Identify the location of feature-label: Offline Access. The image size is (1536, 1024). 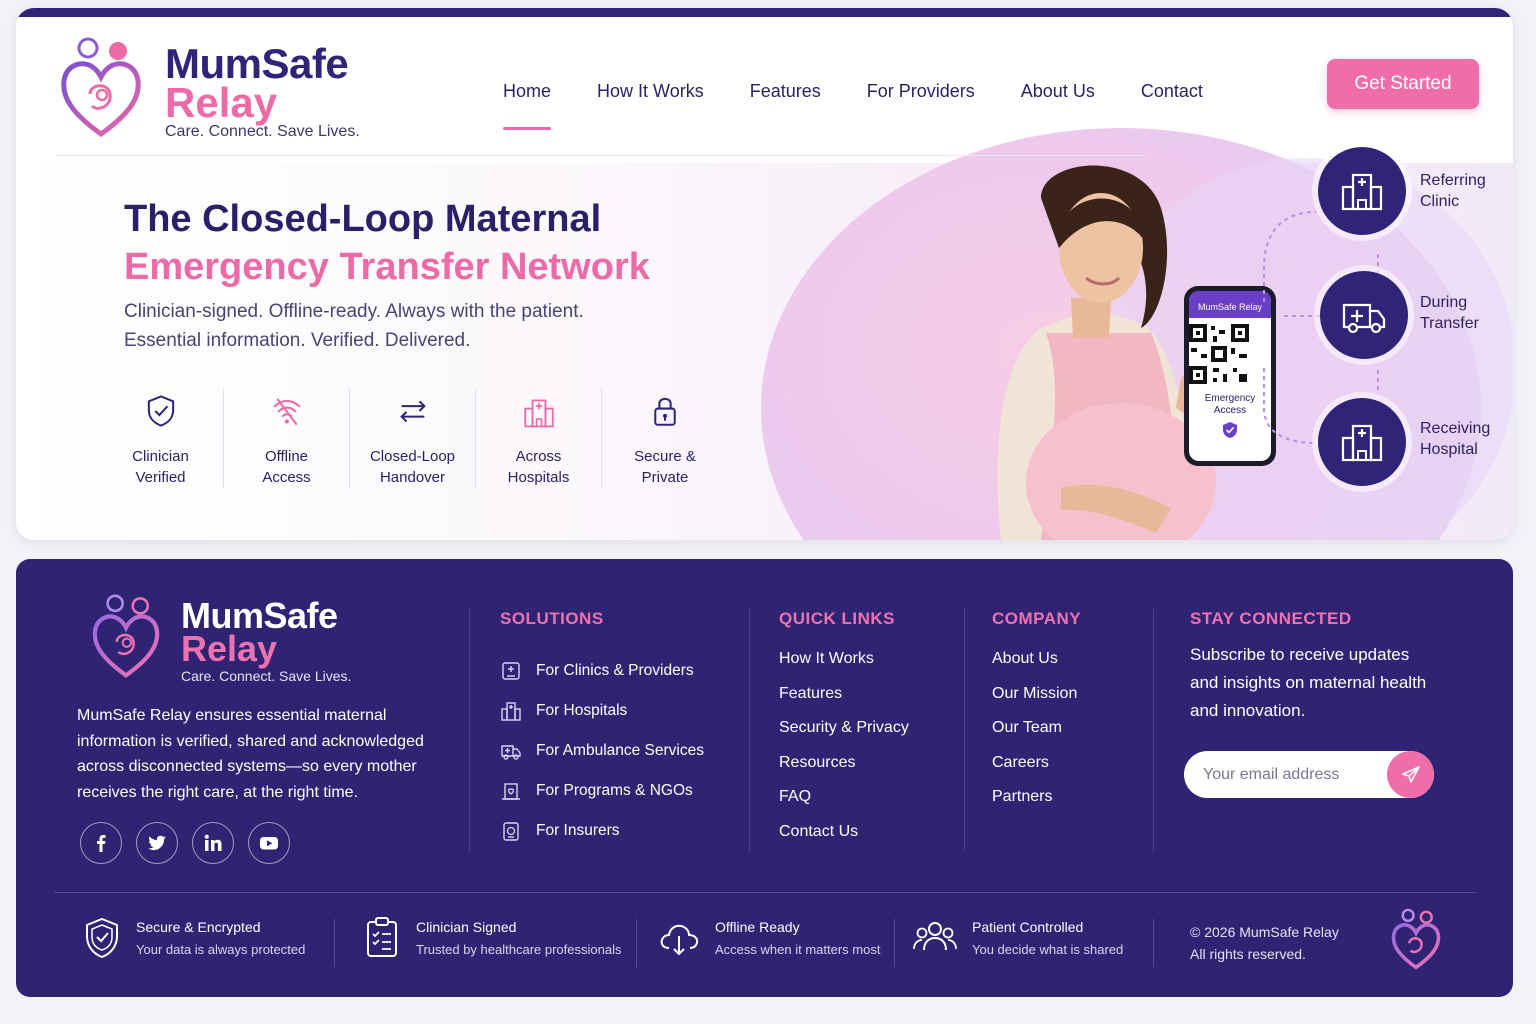
(286, 467).